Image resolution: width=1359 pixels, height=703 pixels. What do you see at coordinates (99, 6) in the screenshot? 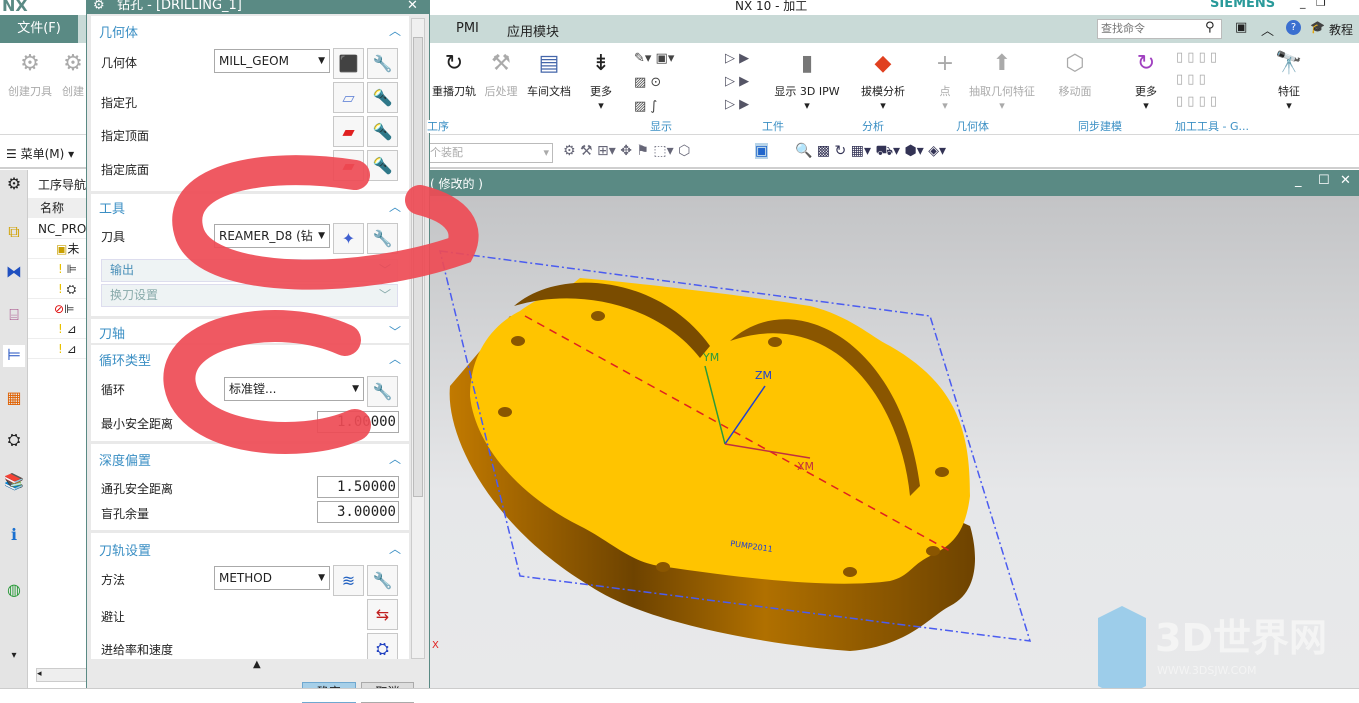
I see `dialog-gear-icon: ⚙` at bounding box center [99, 6].